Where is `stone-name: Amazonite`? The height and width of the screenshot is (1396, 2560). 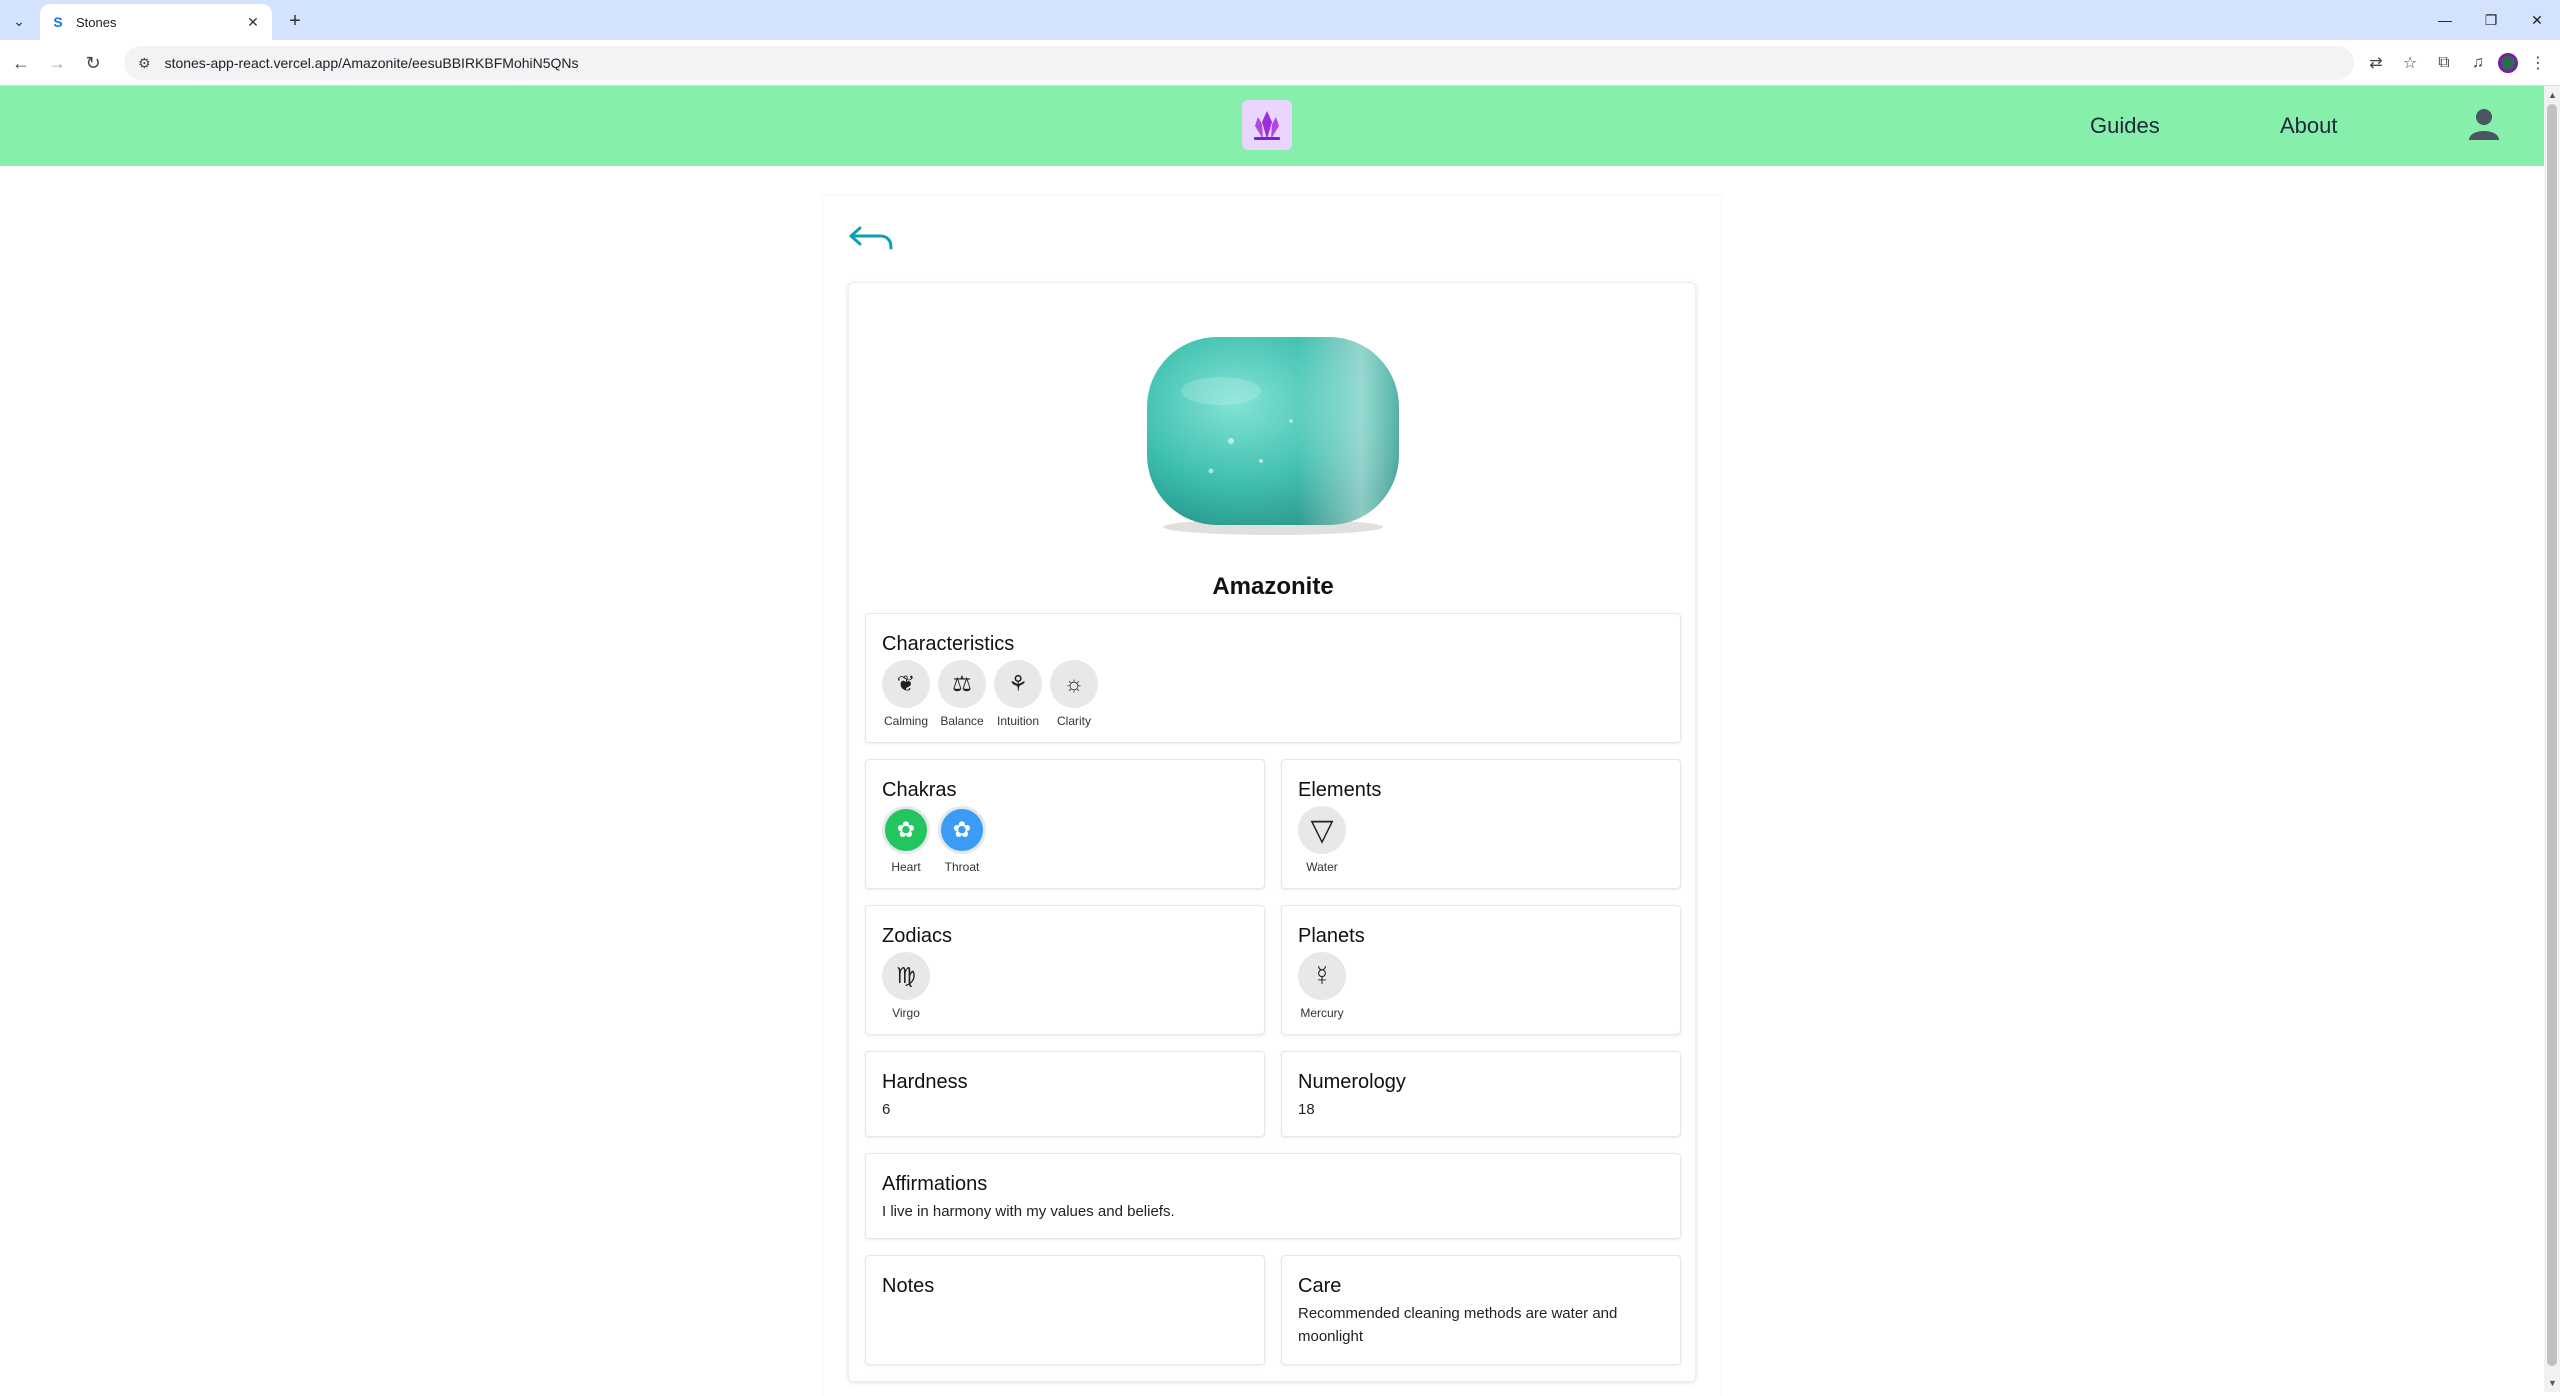
stone-name: Amazonite is located at coordinates (1273, 586).